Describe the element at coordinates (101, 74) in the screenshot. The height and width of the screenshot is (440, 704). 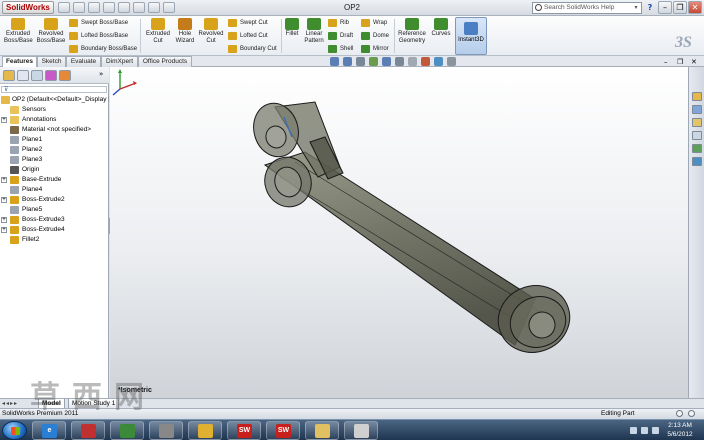
I see `chevron-right-icon: »` at that location.